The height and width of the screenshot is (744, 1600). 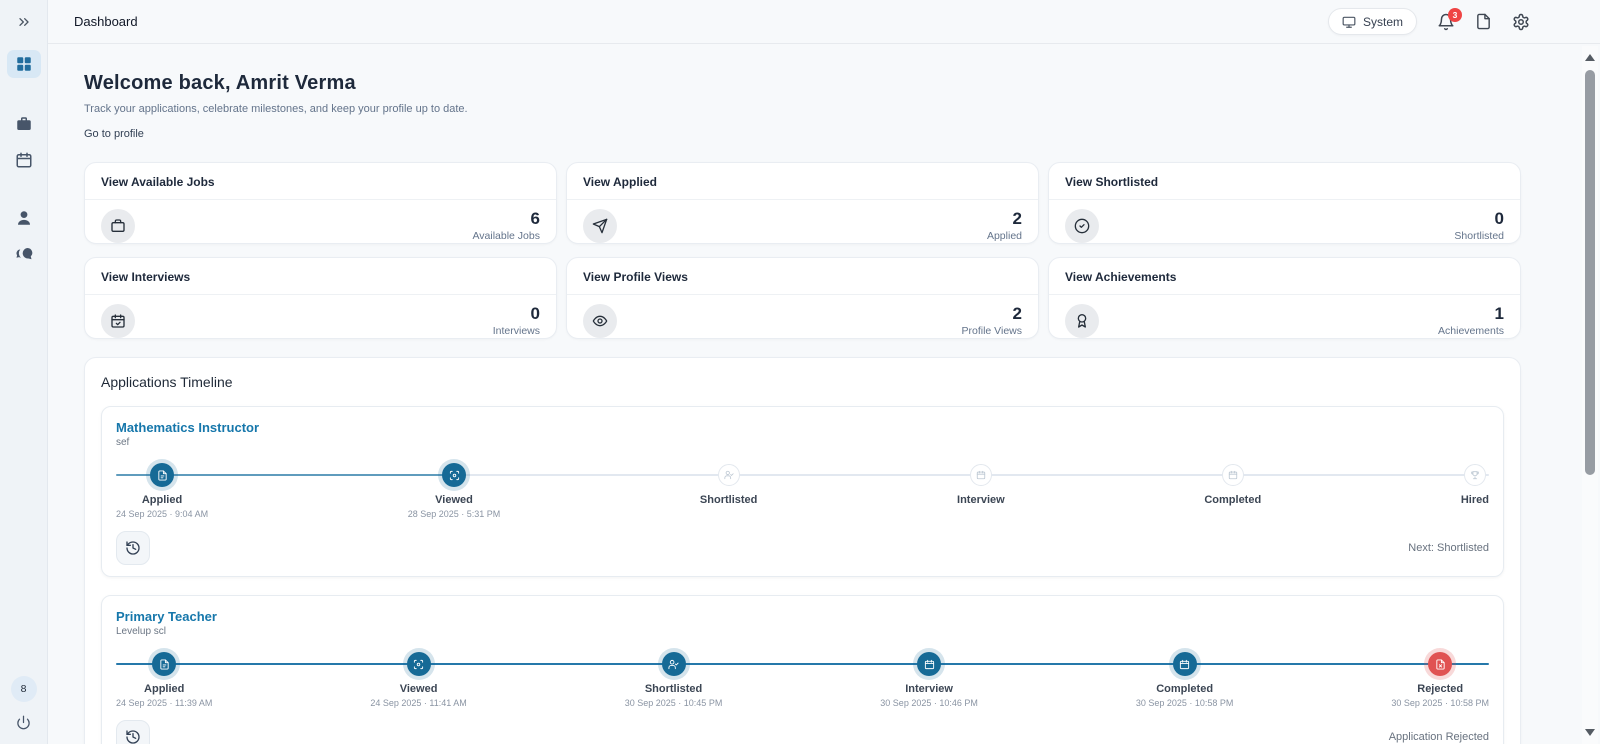 I want to click on monitor-icon, so click(x=1349, y=22).